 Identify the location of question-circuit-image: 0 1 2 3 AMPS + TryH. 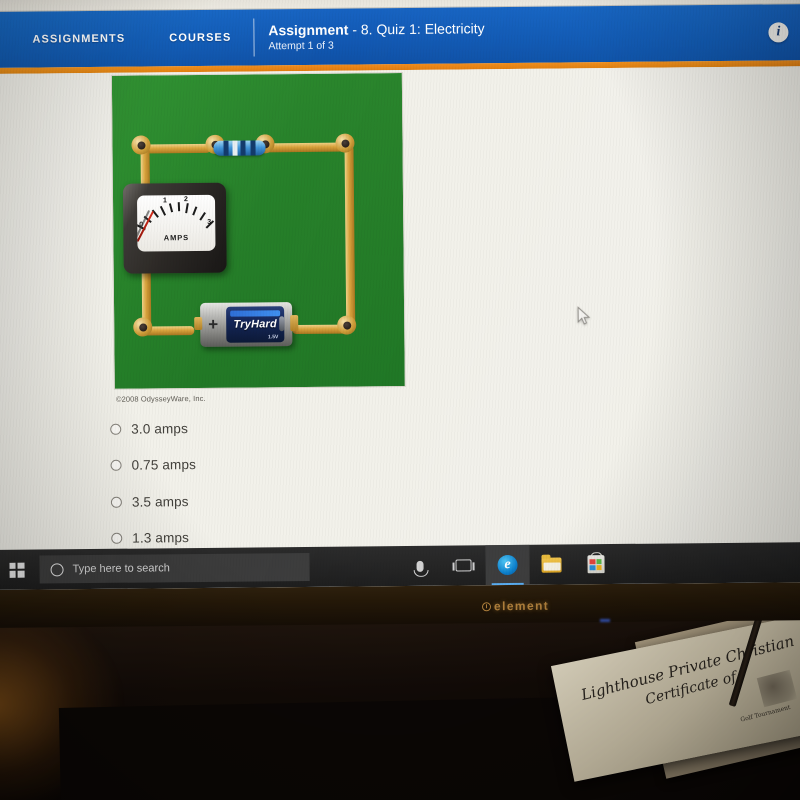
(258, 231).